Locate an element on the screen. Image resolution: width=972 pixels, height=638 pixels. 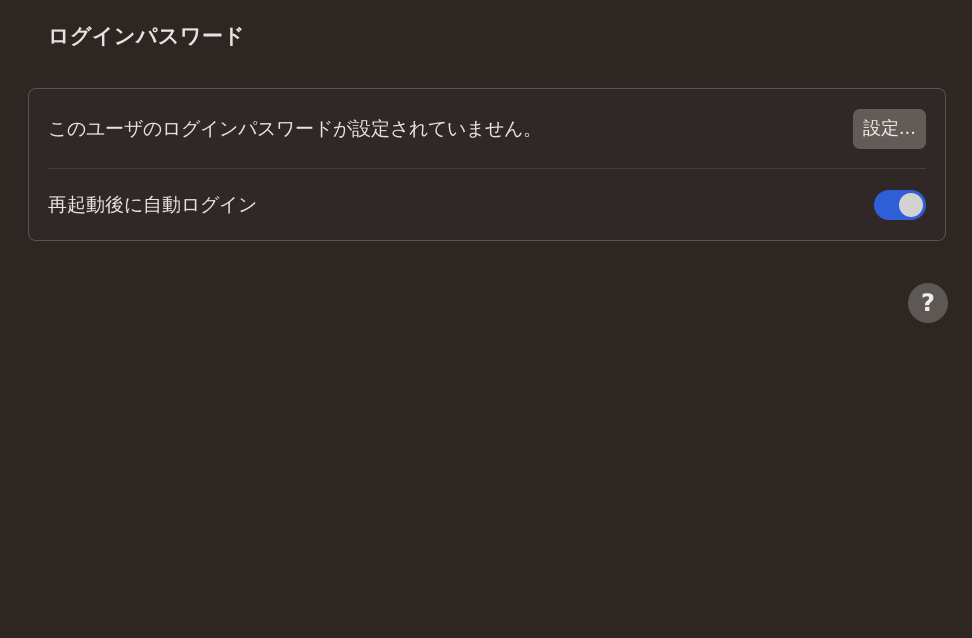
help-button: ? is located at coordinates (928, 303).